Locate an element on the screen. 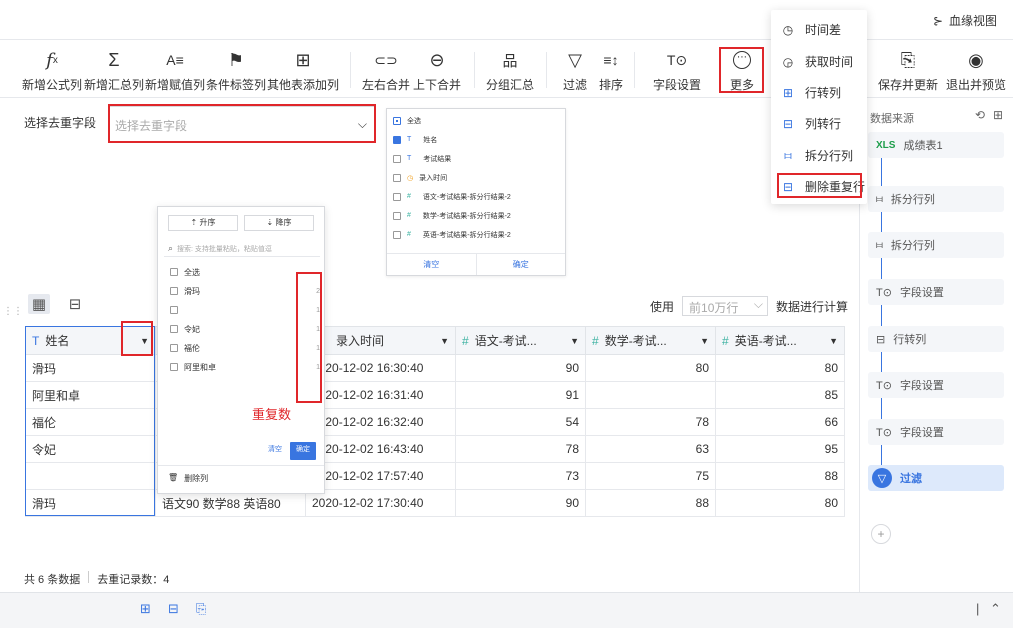  highlight-delete-duplicates is located at coordinates (819, 185).